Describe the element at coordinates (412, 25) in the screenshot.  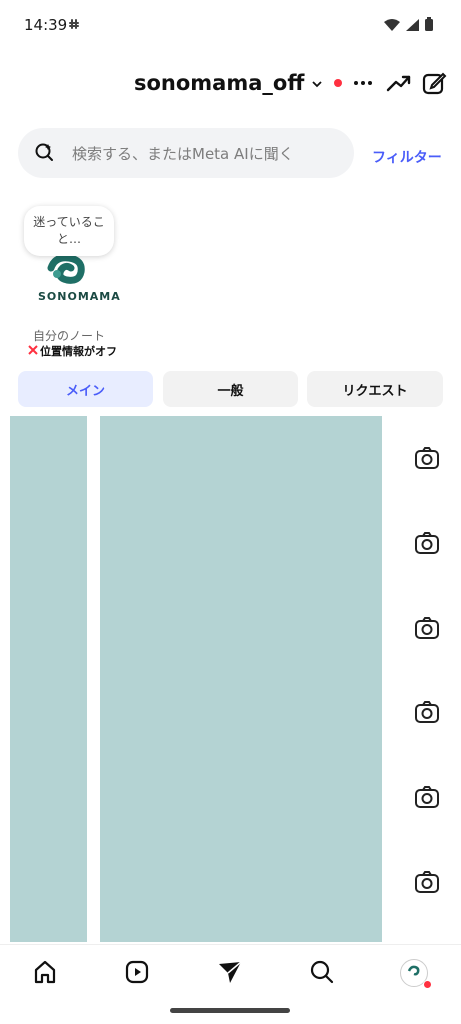
I see `cell-signal-icon` at that location.